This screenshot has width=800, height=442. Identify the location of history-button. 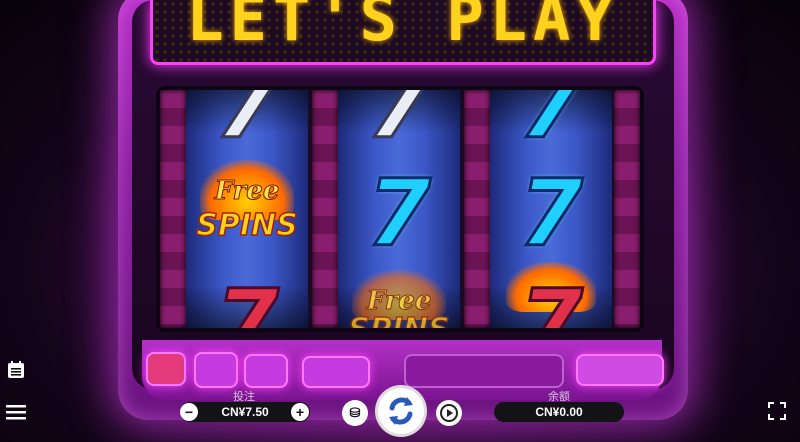
(16, 370).